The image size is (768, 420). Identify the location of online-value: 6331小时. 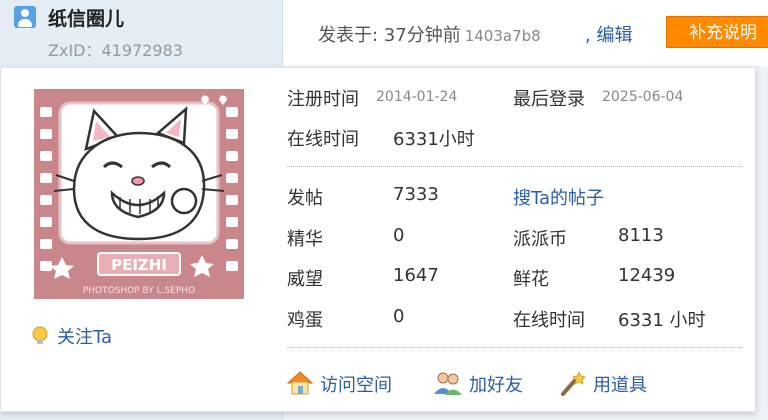
(434, 139).